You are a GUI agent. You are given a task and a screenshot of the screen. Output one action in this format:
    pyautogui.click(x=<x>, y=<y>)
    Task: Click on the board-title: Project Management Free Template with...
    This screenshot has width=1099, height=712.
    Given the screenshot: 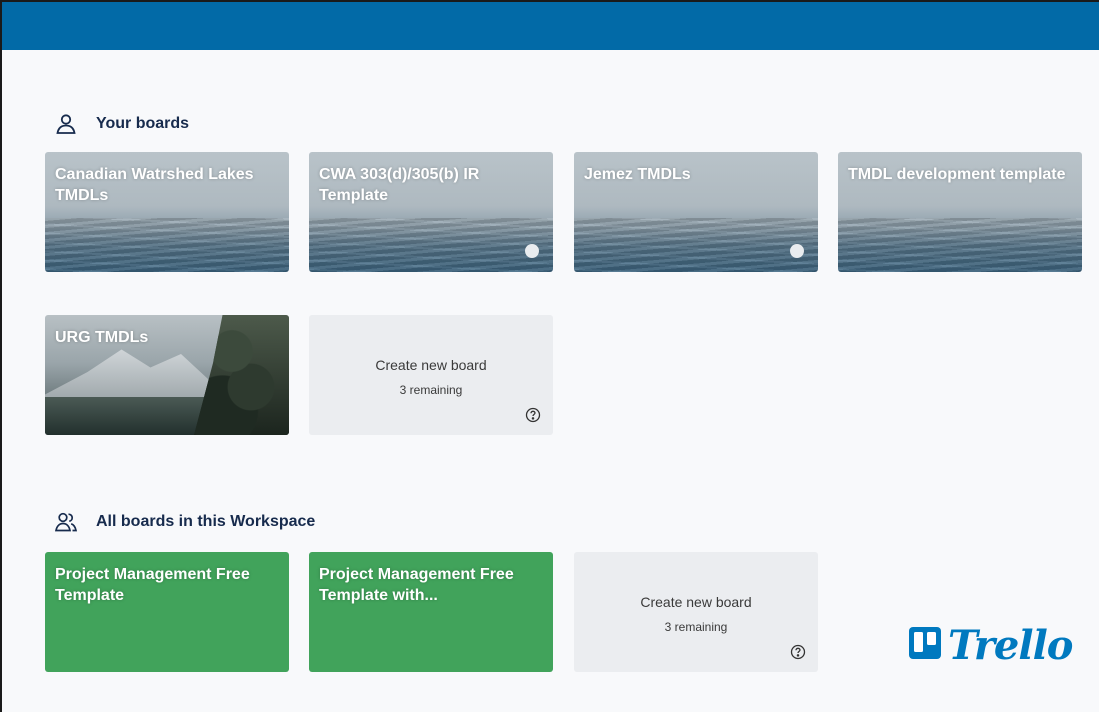 What is the action you would take?
    pyautogui.click(x=416, y=585)
    